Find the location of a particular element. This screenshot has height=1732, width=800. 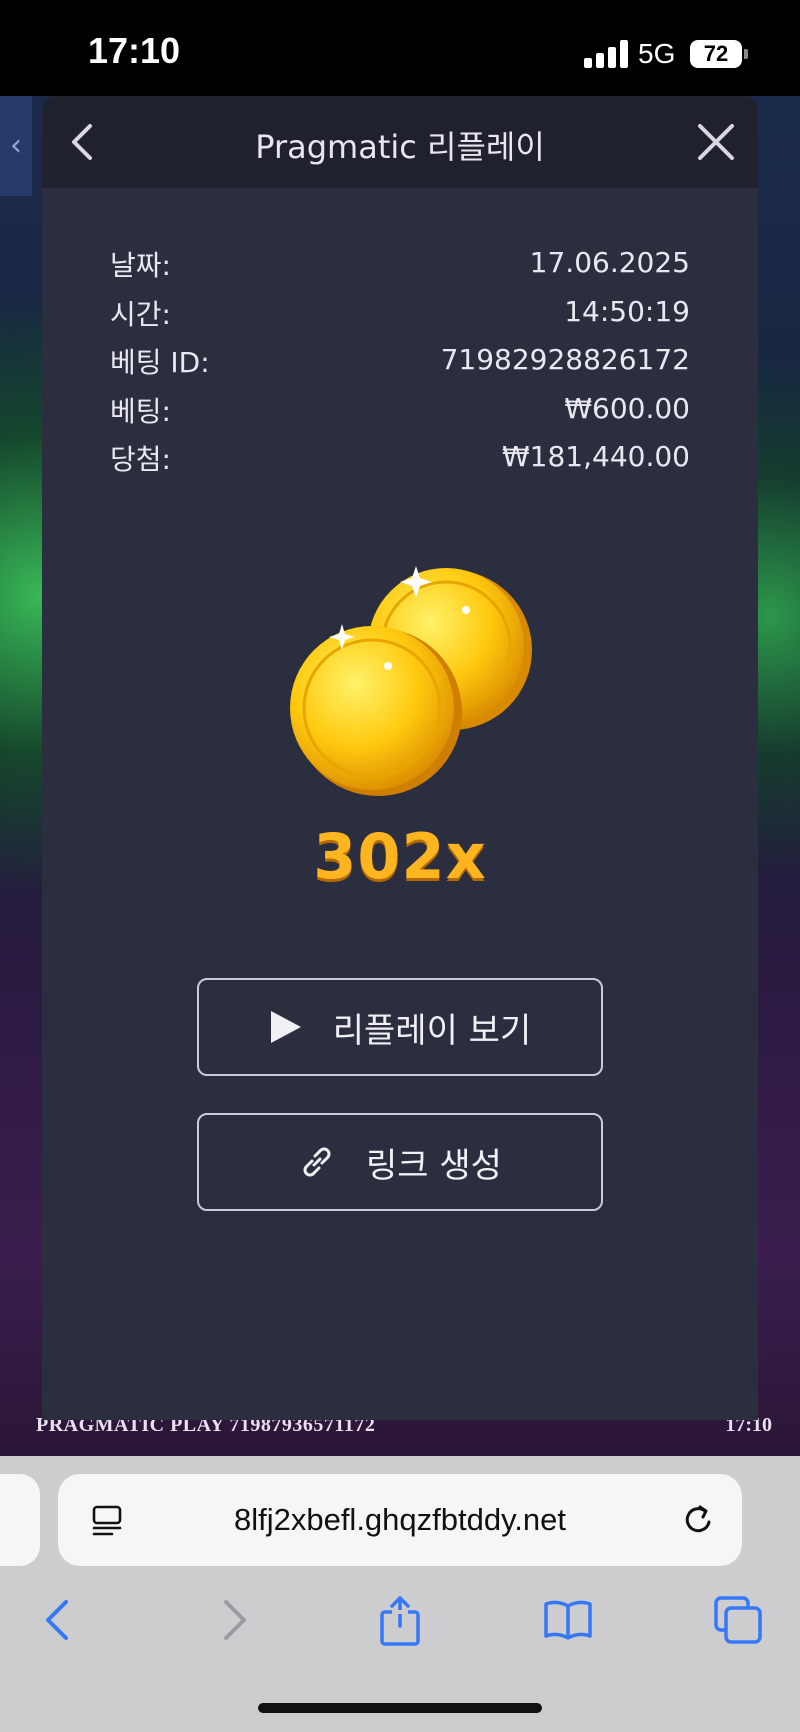

navigation-toolbar is located at coordinates (400, 1619).